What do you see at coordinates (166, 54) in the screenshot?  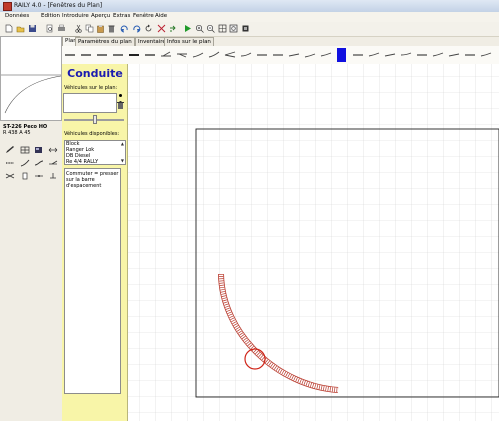 I see `track-left-turnout-icon` at bounding box center [166, 54].